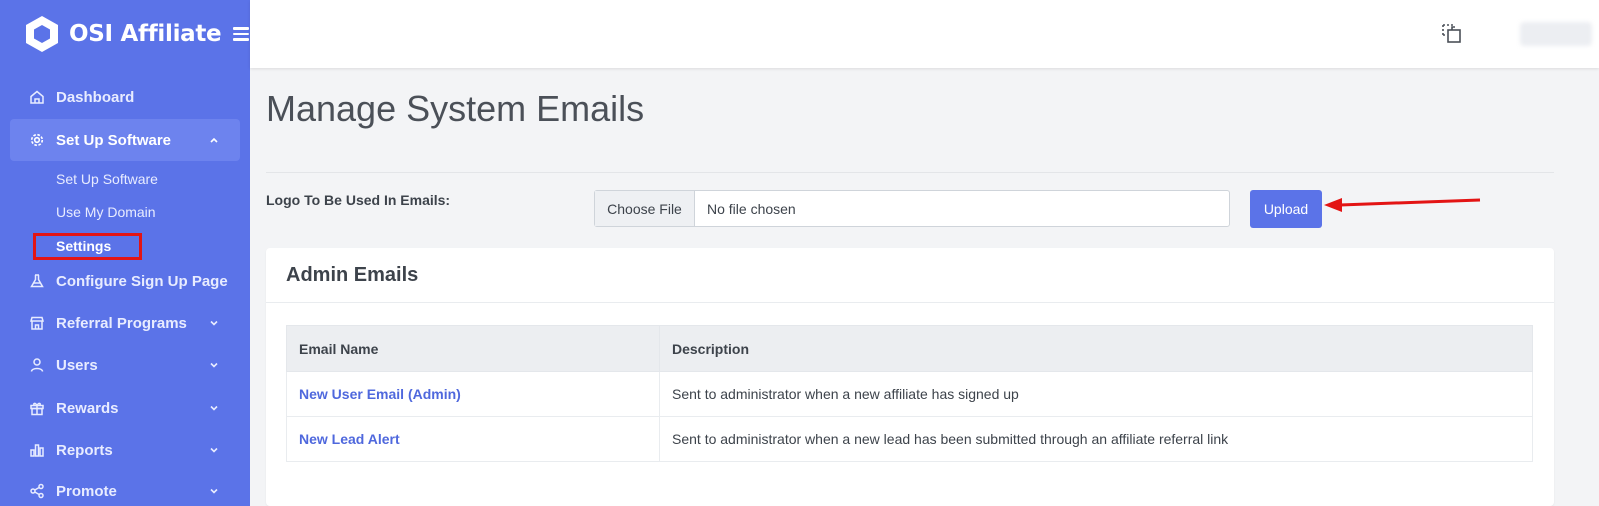 This screenshot has width=1599, height=506. Describe the element at coordinates (37, 323) in the screenshot. I see `store-icon` at that location.